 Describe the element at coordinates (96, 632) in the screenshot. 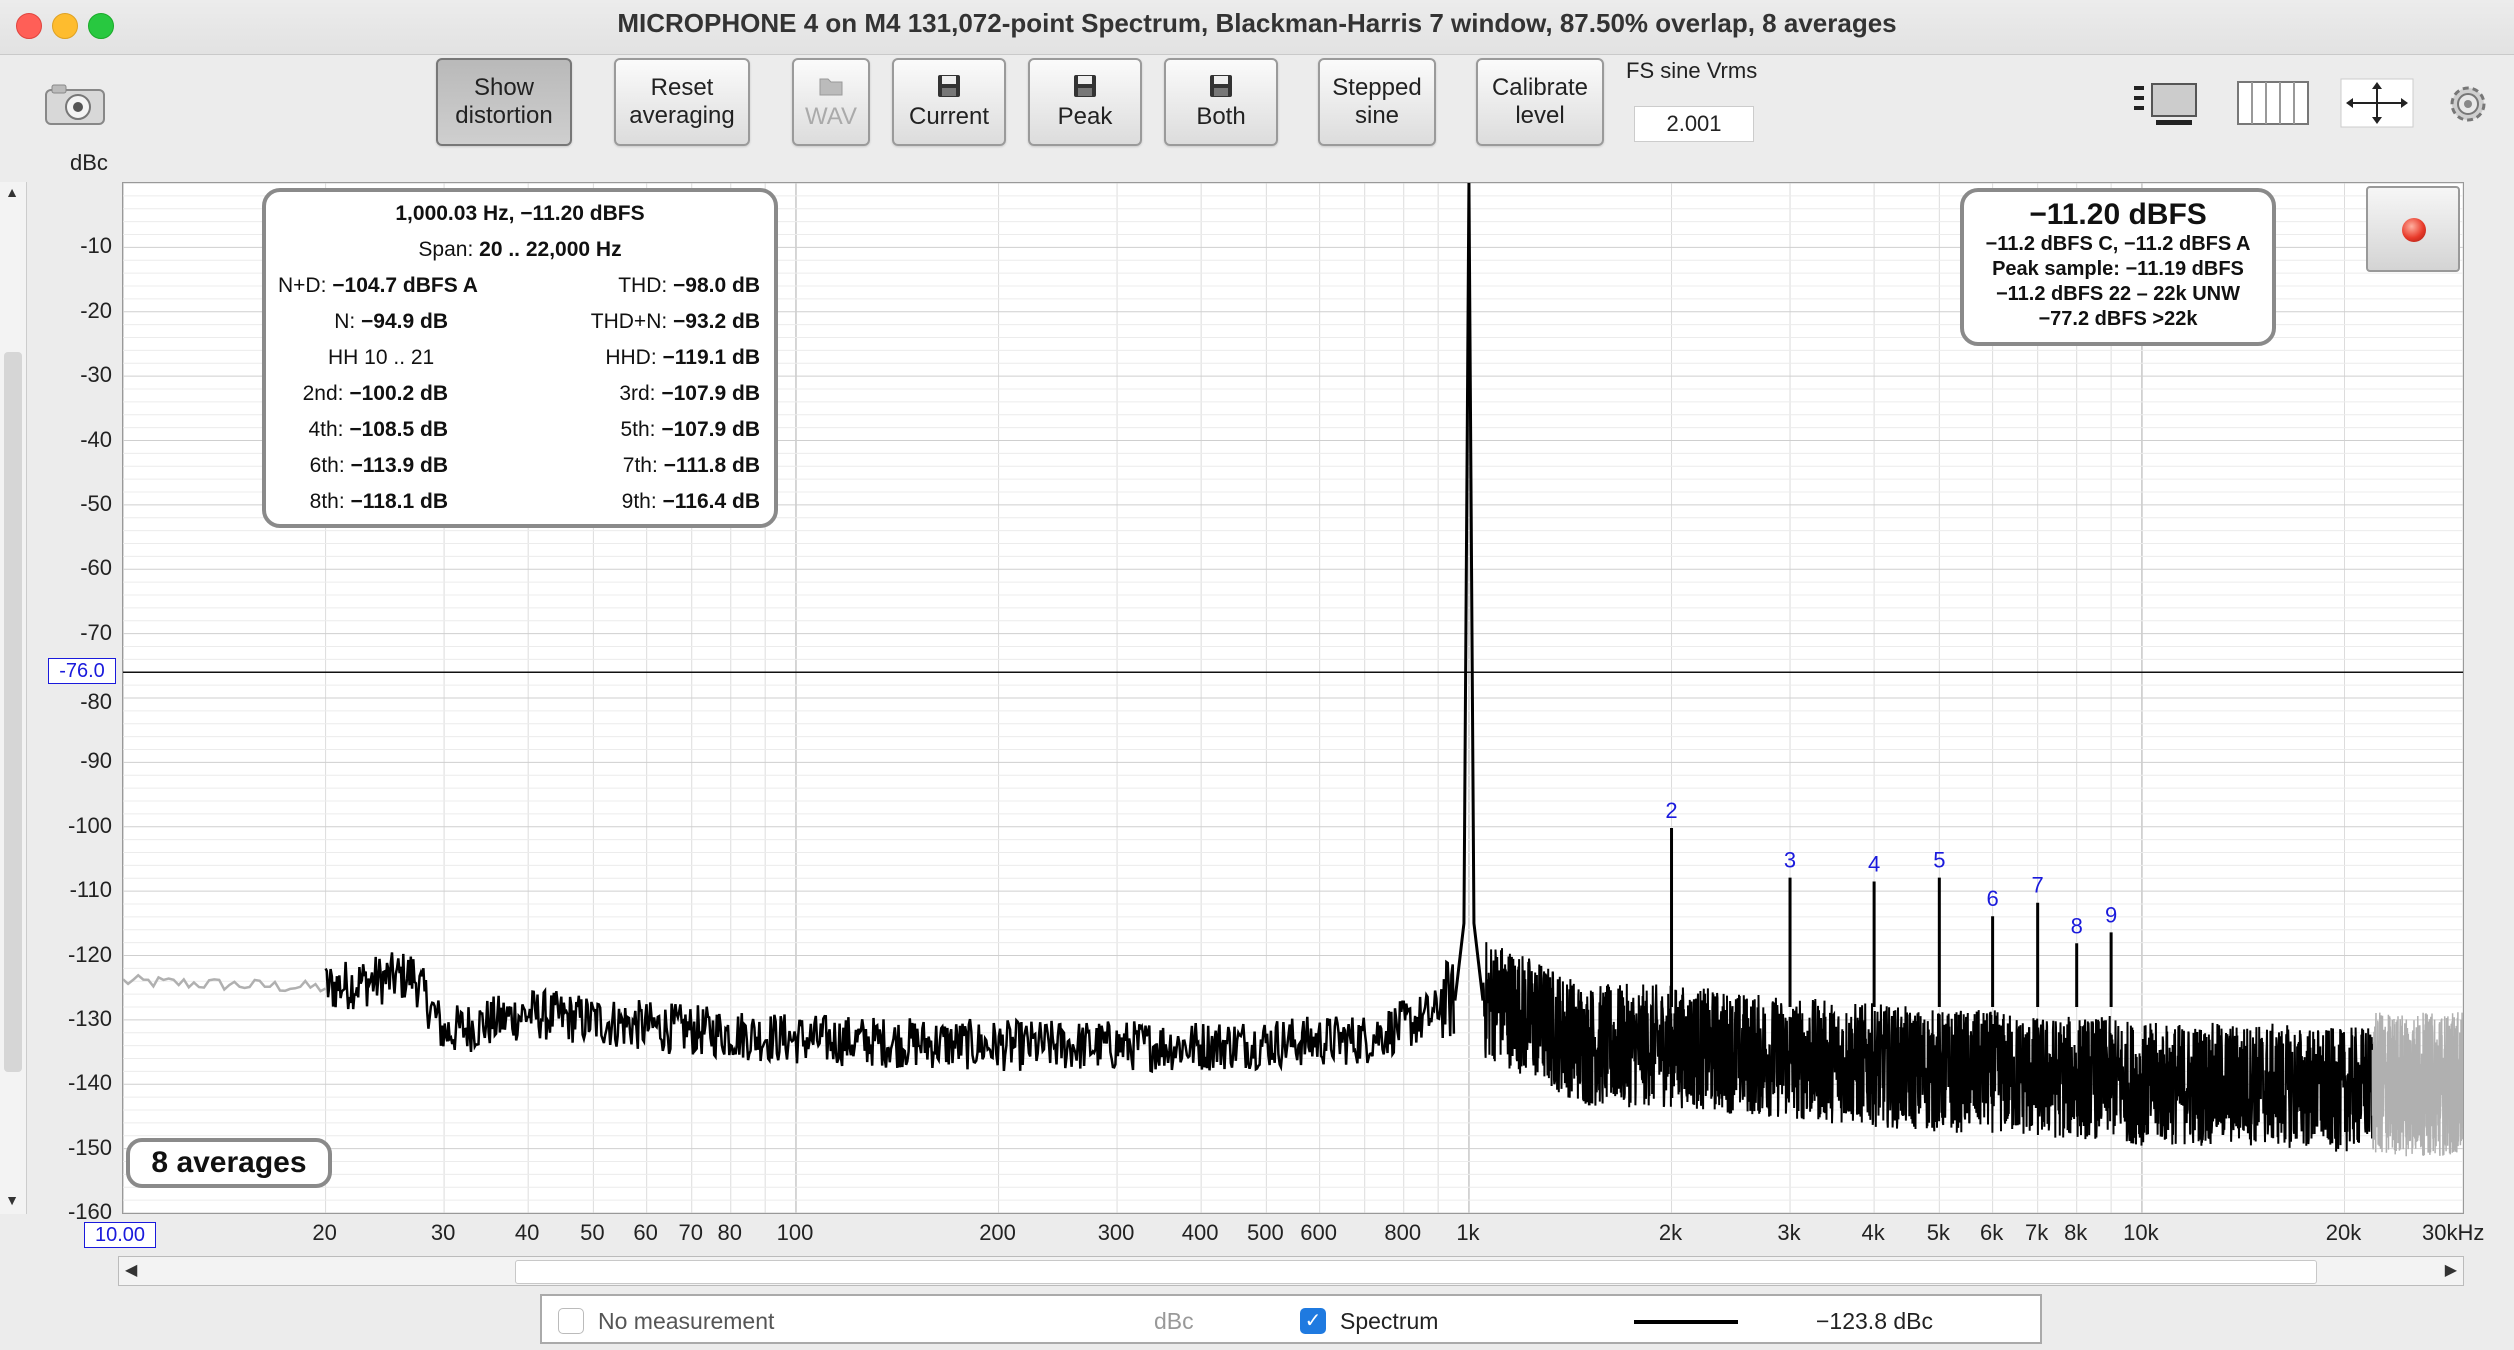

I see `y-tick-label: -70` at that location.